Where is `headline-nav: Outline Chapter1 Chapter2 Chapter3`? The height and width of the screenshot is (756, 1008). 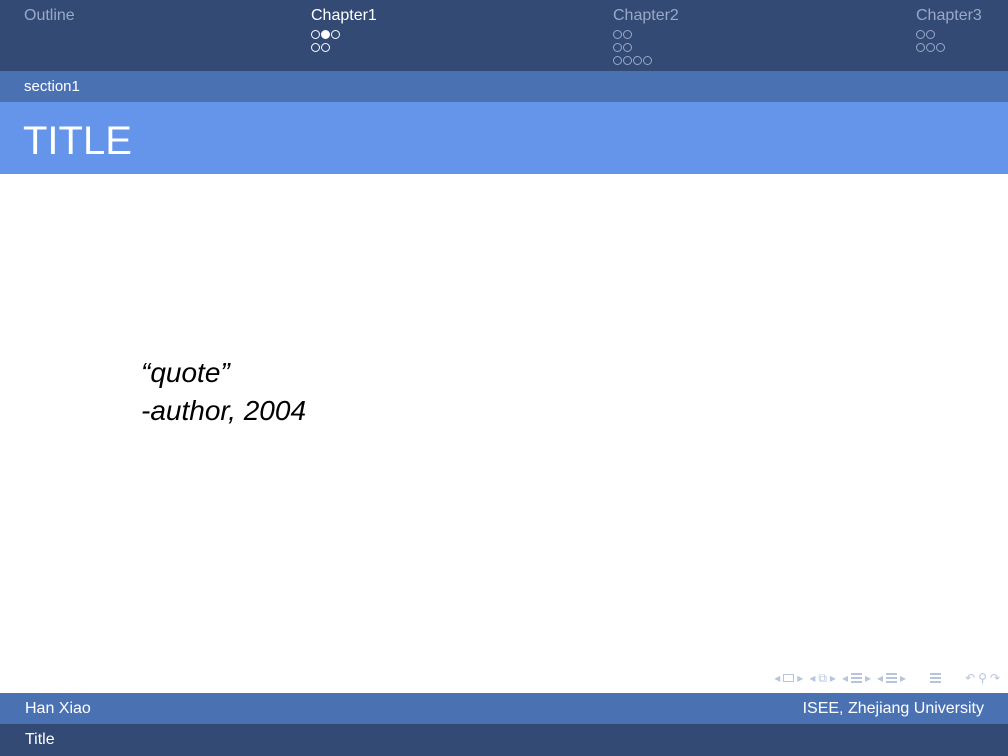
headline-nav: Outline Chapter1 Chapter2 Chapter3 is located at coordinates (504, 35).